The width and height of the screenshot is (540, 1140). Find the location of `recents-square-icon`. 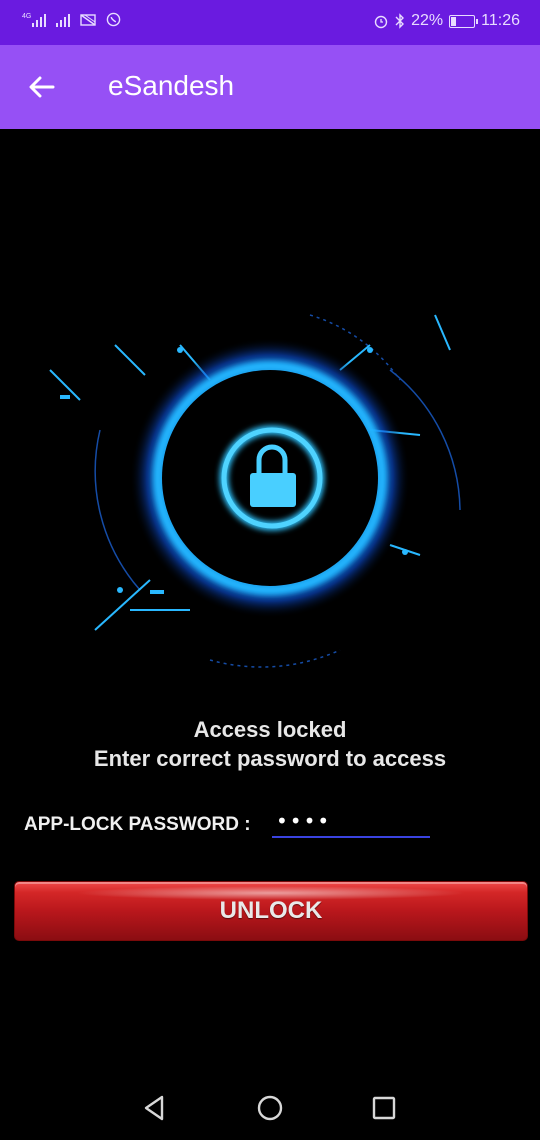

recents-square-icon is located at coordinates (384, 1108).